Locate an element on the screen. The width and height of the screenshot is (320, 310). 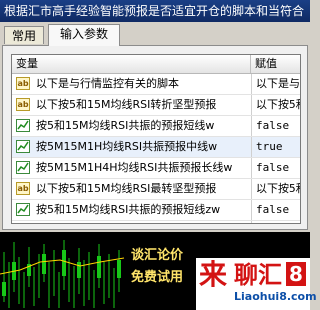
column-header-variable: 变量 is located at coordinates (27, 64).